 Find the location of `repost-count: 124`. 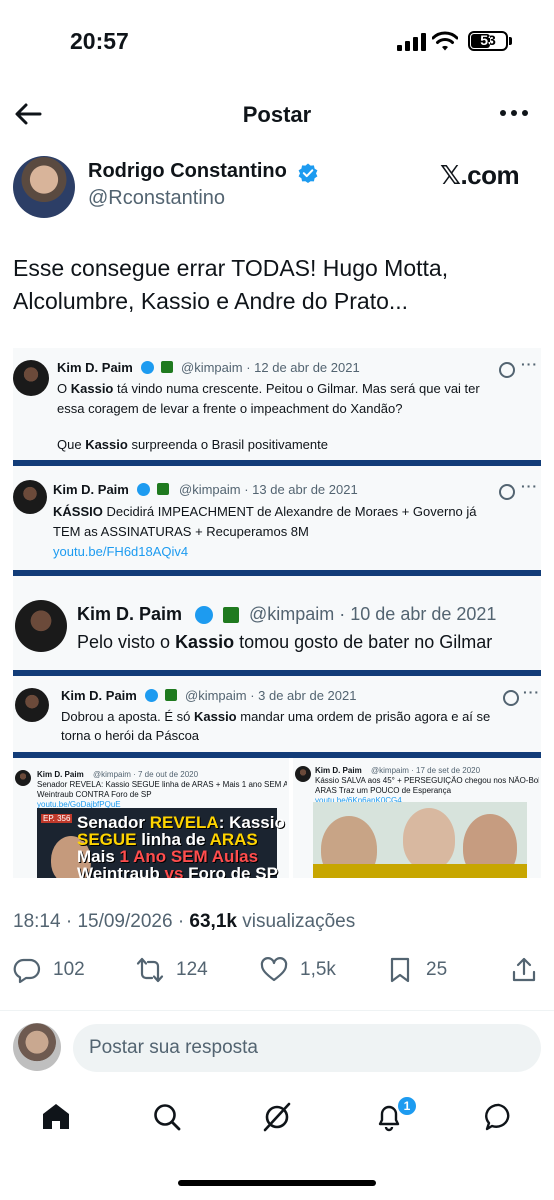

repost-count: 124 is located at coordinates (192, 969).